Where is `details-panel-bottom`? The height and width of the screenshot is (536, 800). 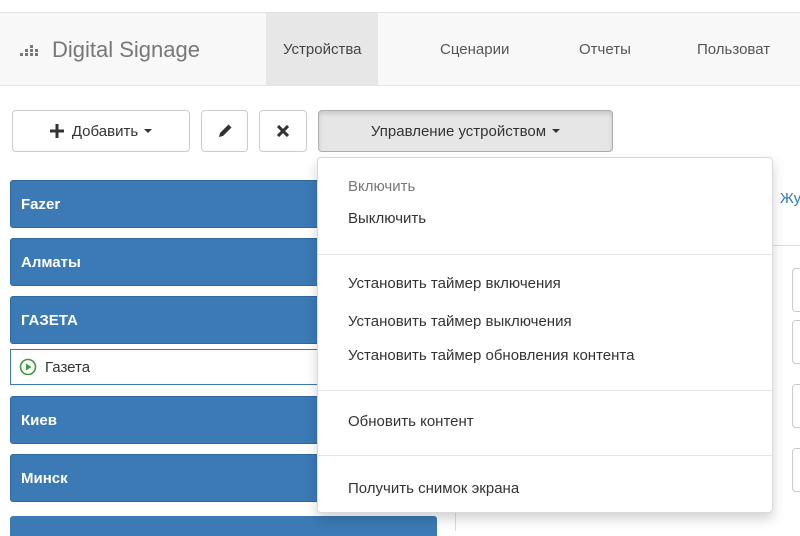 details-panel-bottom is located at coordinates (627, 523).